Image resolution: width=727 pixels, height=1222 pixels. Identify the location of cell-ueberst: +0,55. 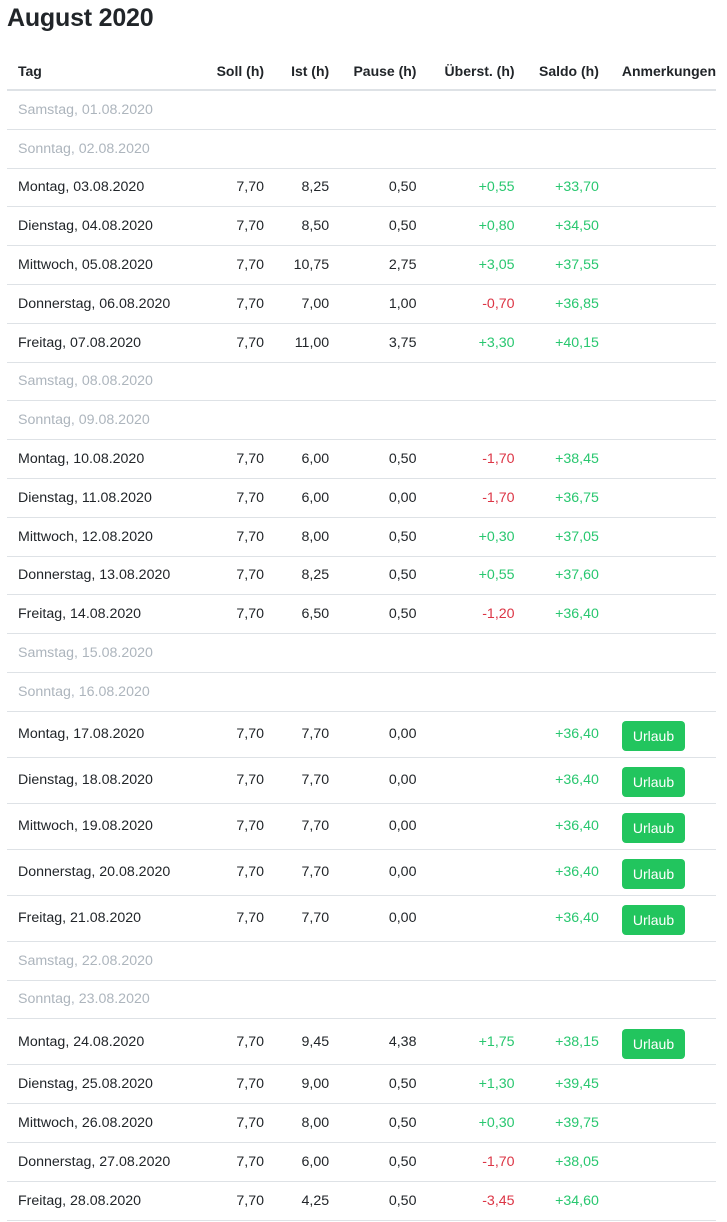
(477, 188).